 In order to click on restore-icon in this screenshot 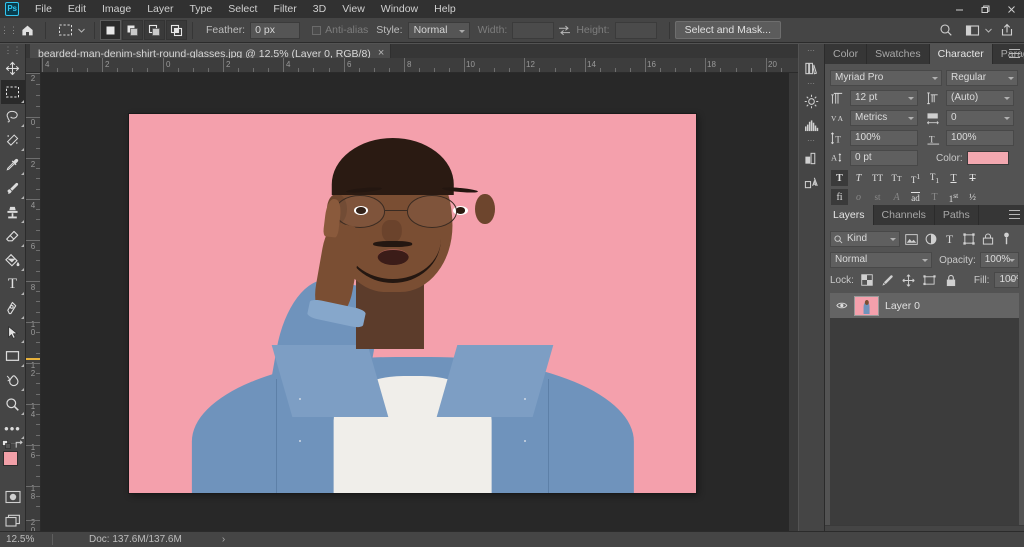, I will do `click(985, 9)`.